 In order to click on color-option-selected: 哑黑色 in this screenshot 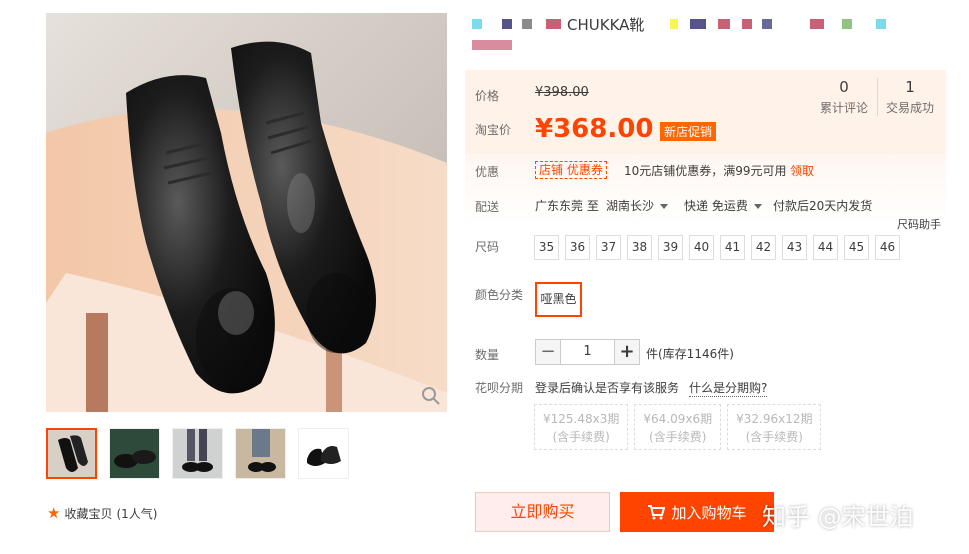, I will do `click(558, 299)`.